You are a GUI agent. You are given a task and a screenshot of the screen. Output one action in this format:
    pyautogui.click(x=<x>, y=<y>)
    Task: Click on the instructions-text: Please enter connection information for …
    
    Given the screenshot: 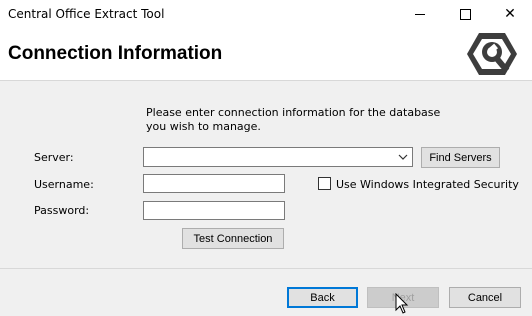 What is the action you would take?
    pyautogui.click(x=296, y=120)
    